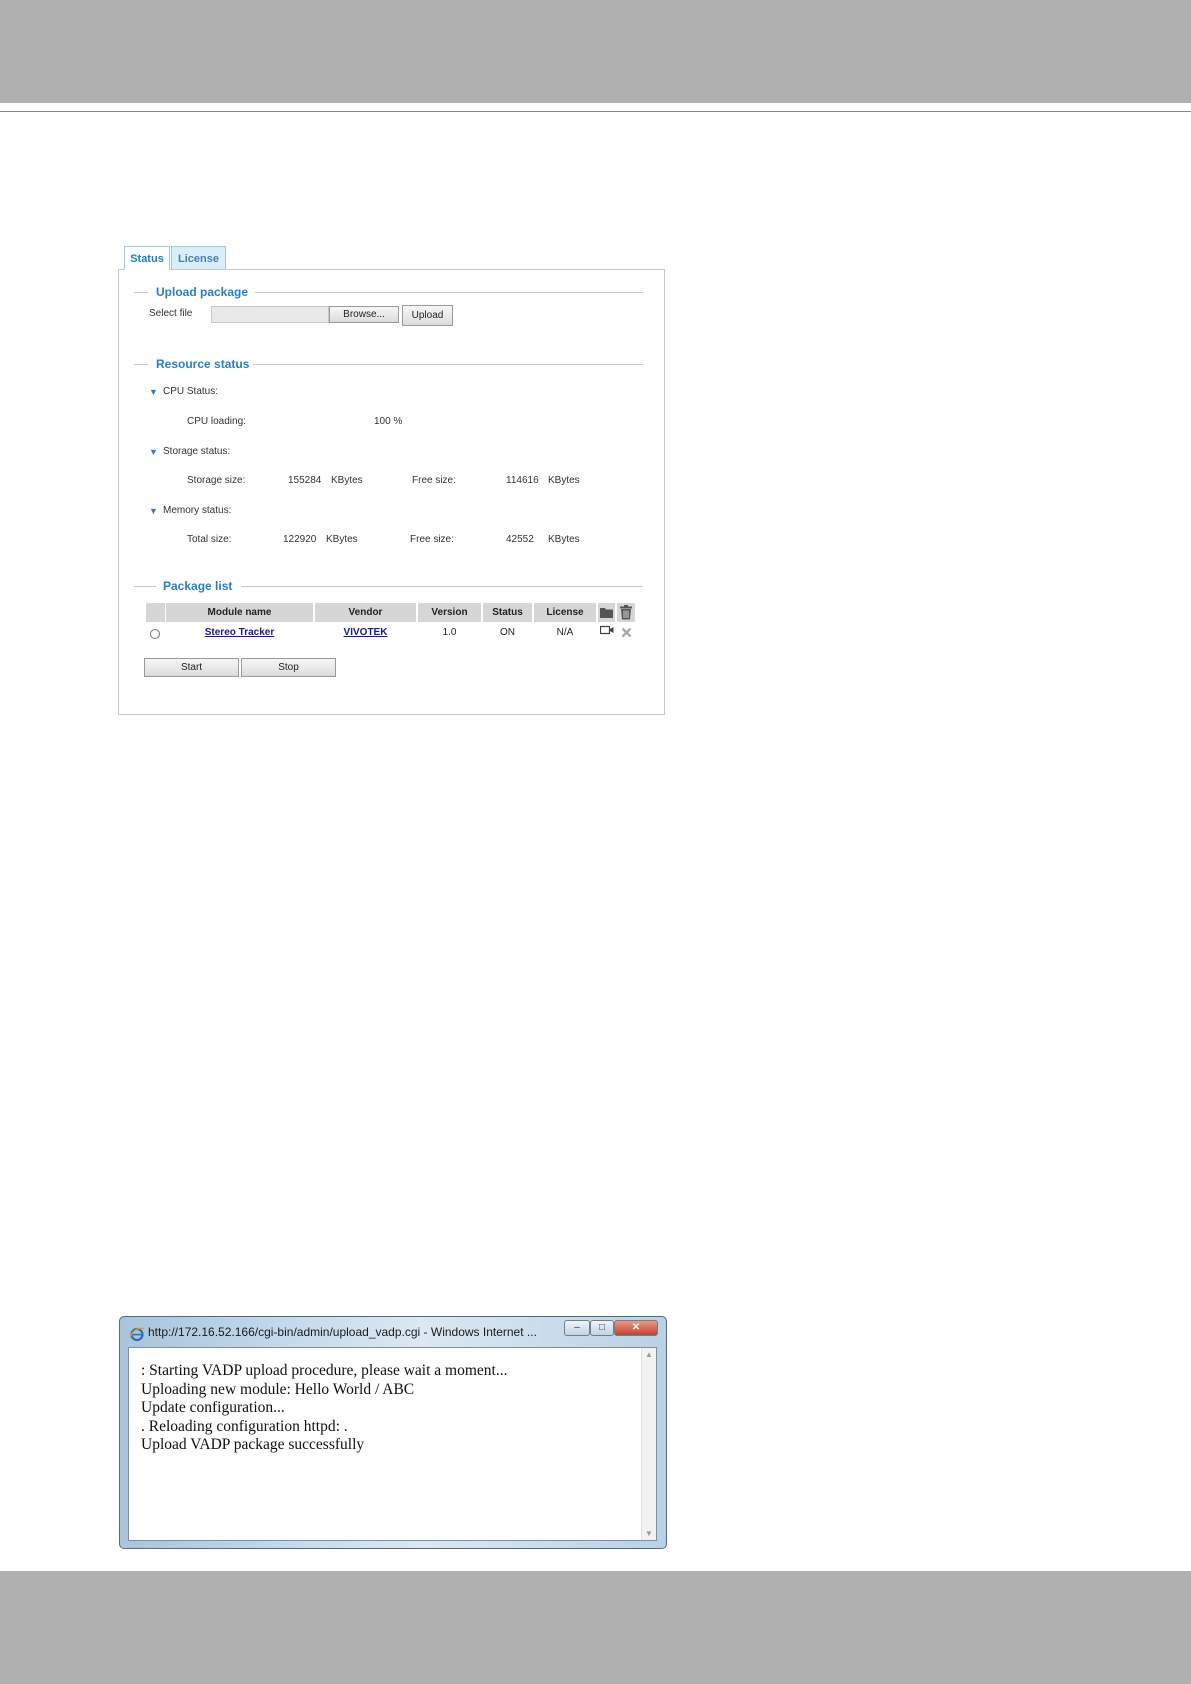 This screenshot has height=1684, width=1191. What do you see at coordinates (198, 258) in the screenshot?
I see `tab-license: License` at bounding box center [198, 258].